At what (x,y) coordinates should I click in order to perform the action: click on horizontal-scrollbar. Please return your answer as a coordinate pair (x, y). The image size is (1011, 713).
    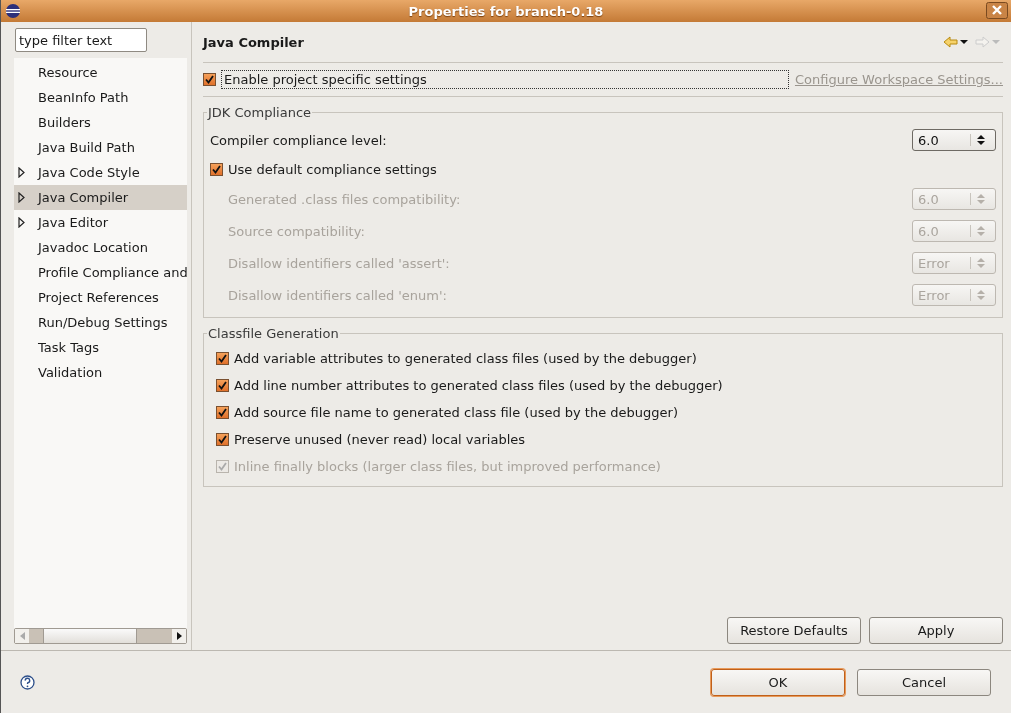
    Looking at the image, I should click on (100, 636).